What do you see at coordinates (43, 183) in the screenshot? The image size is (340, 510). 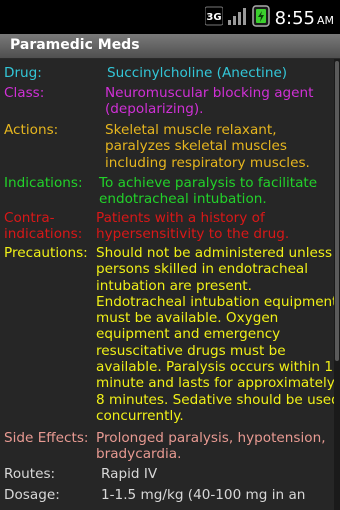 I see `indications-label: Indications:` at bounding box center [43, 183].